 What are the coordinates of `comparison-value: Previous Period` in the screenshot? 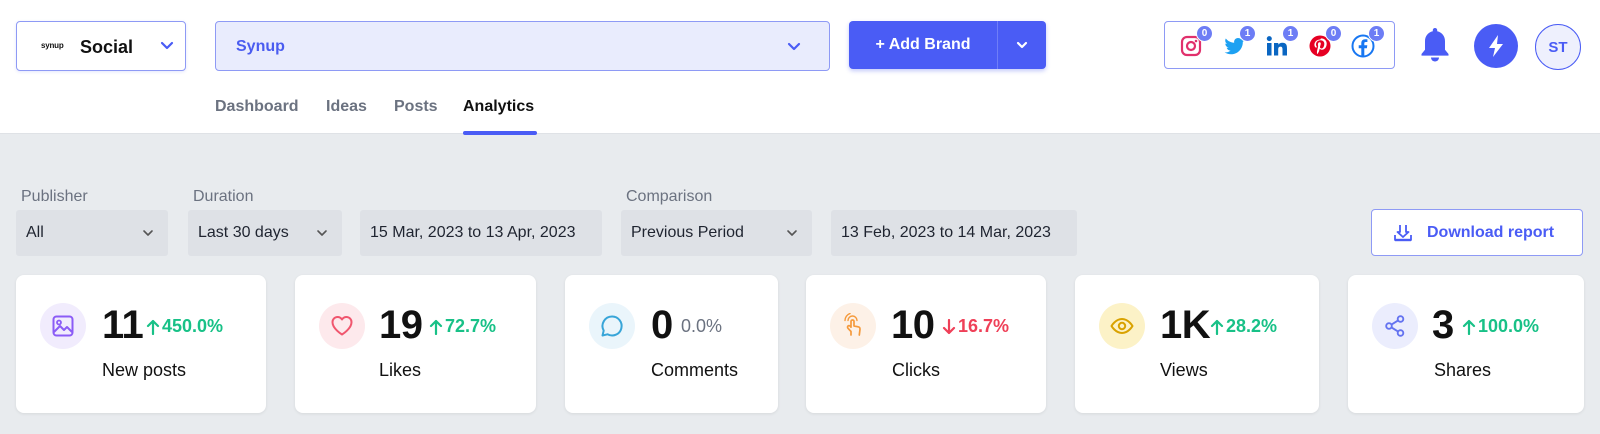 It's located at (687, 232).